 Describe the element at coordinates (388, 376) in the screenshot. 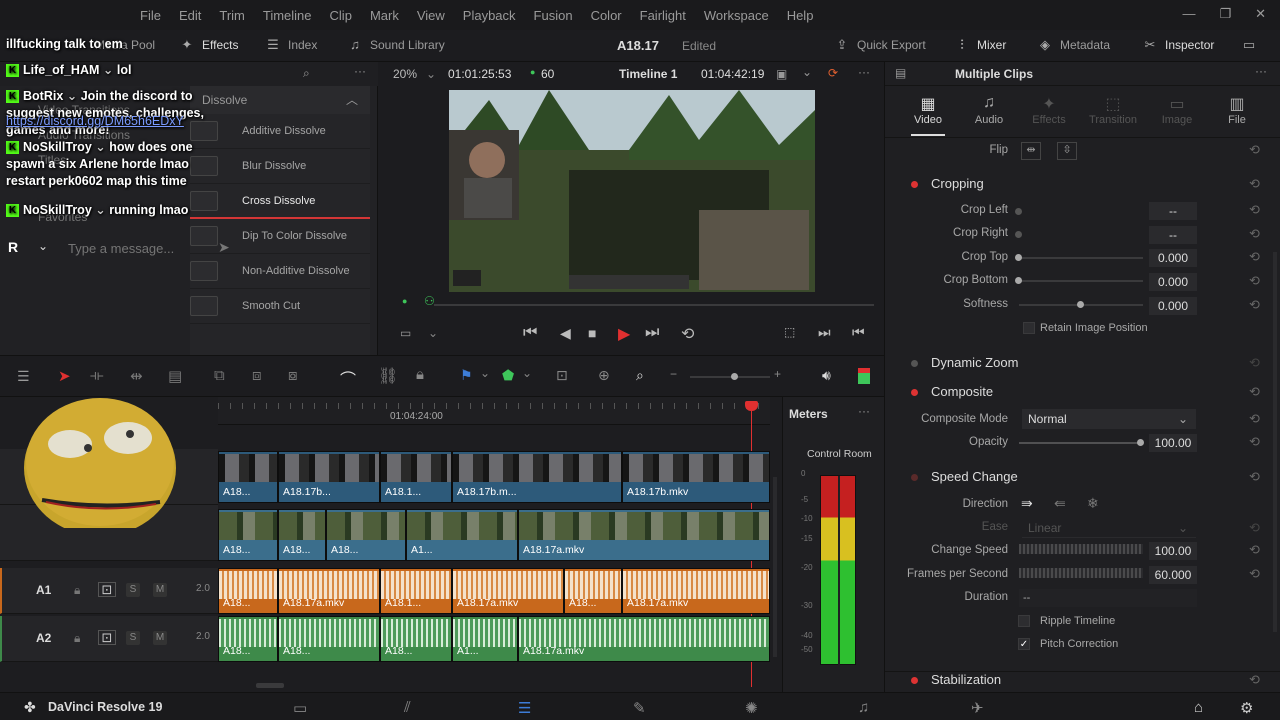

I see `link-icon: ⛓` at that location.